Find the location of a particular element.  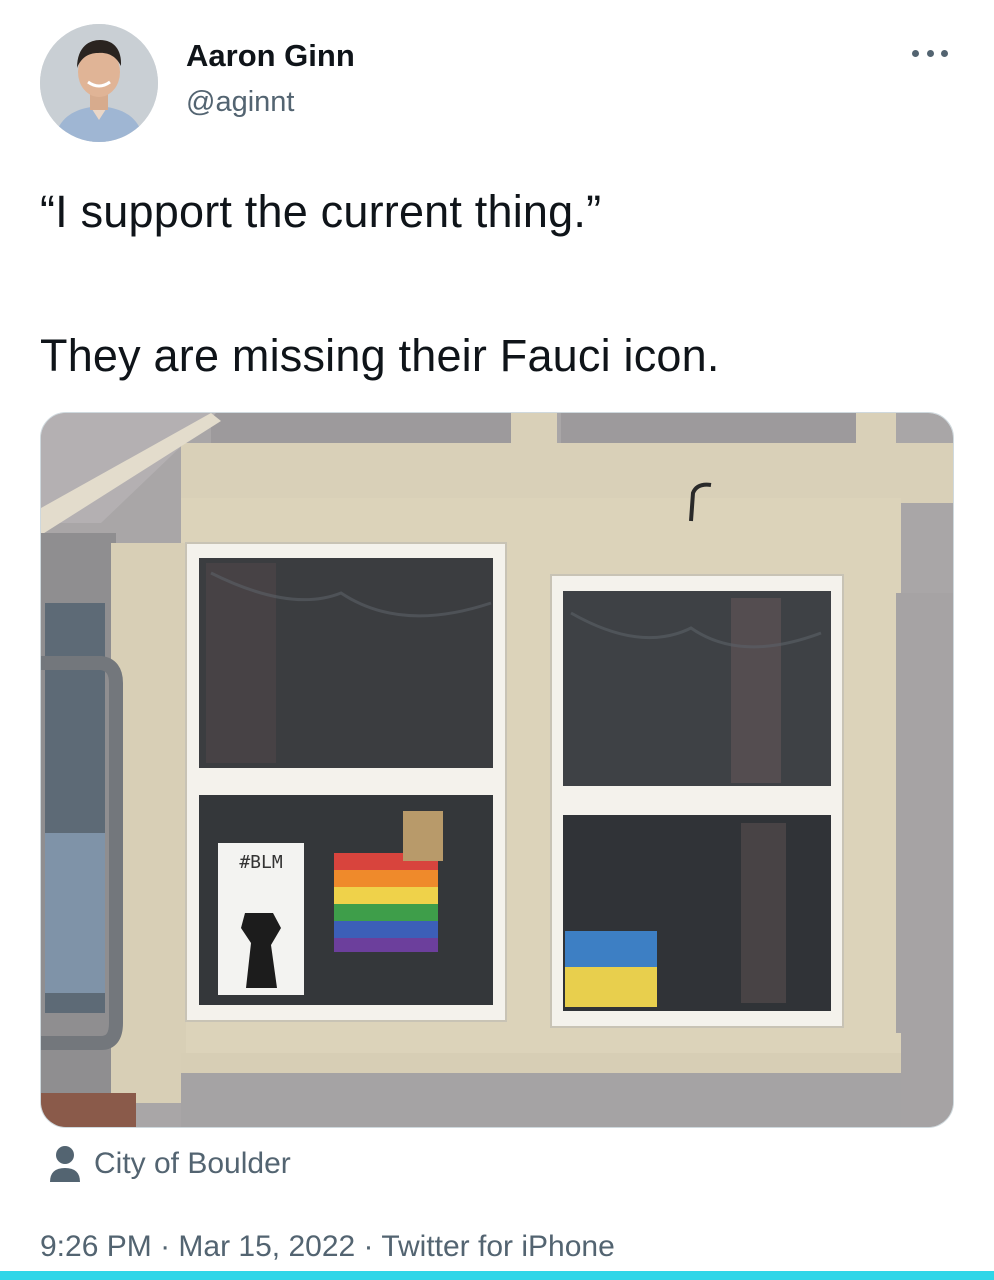

location-text: City of Boulder is located at coordinates (192, 1163).